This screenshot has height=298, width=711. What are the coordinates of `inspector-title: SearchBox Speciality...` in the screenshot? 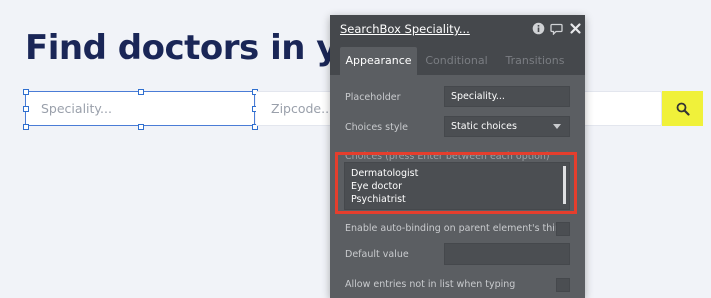 It's located at (405, 29).